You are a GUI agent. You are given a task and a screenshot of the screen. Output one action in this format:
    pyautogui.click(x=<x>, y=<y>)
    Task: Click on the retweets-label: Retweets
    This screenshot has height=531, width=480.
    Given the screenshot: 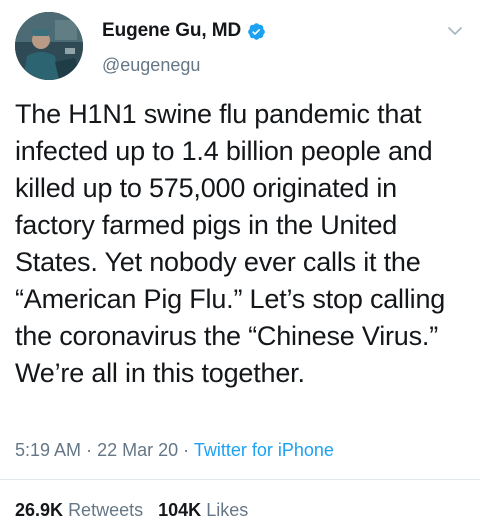 What is the action you would take?
    pyautogui.click(x=106, y=510)
    